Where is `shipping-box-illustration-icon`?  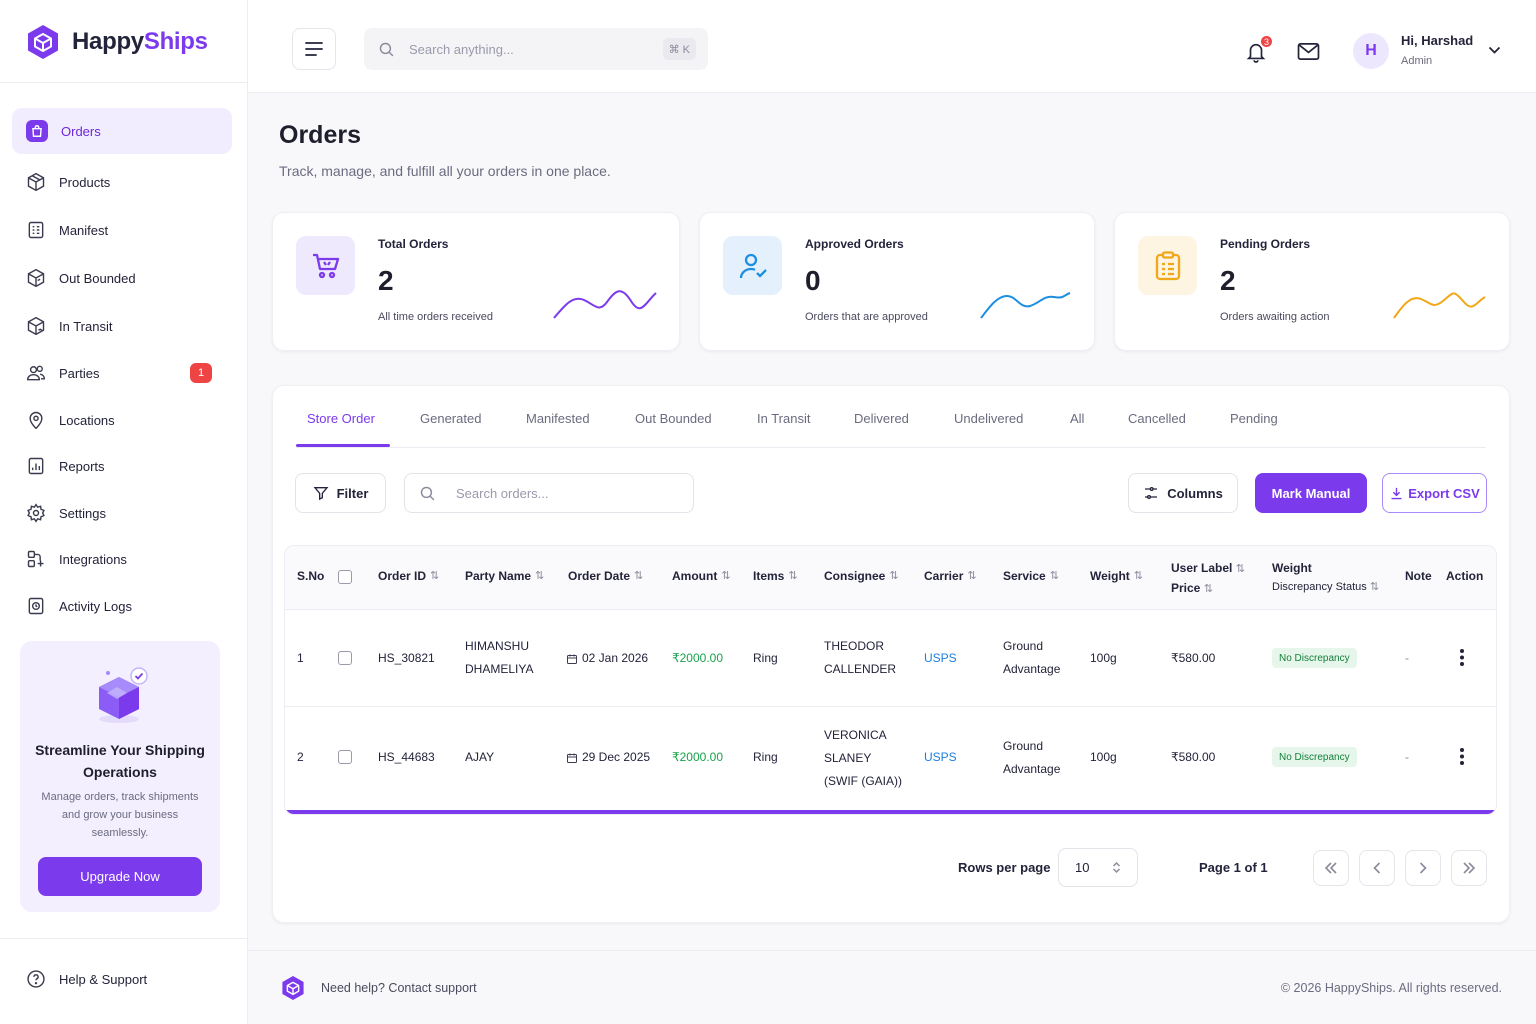
shipping-box-illustration-icon is located at coordinates (123, 695).